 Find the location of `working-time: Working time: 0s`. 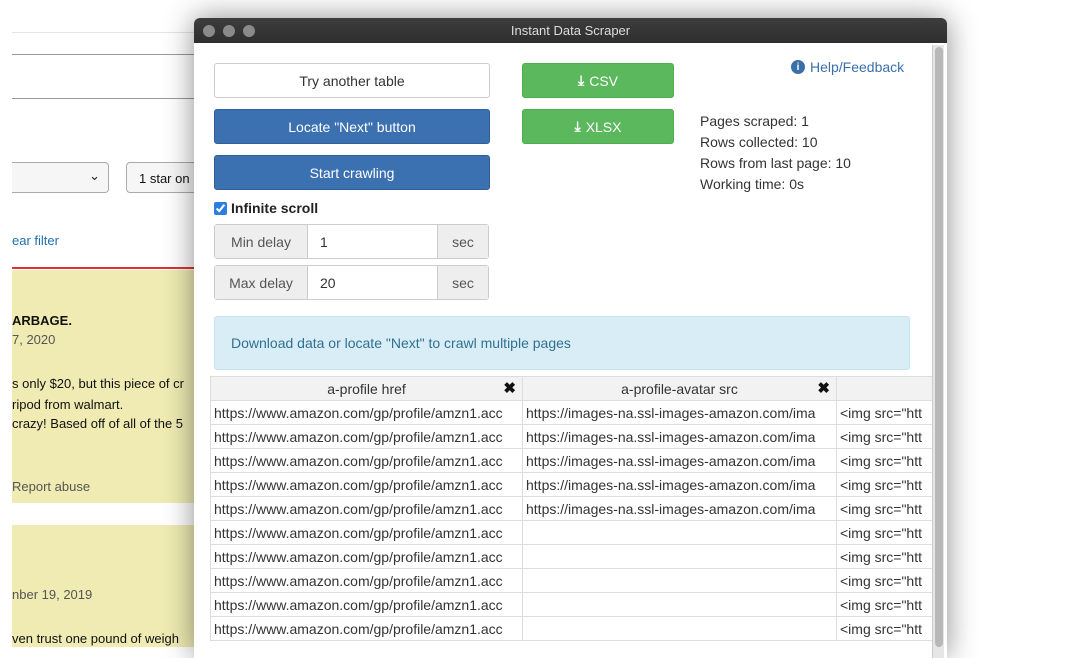

working-time: Working time: 0s is located at coordinates (752, 184).